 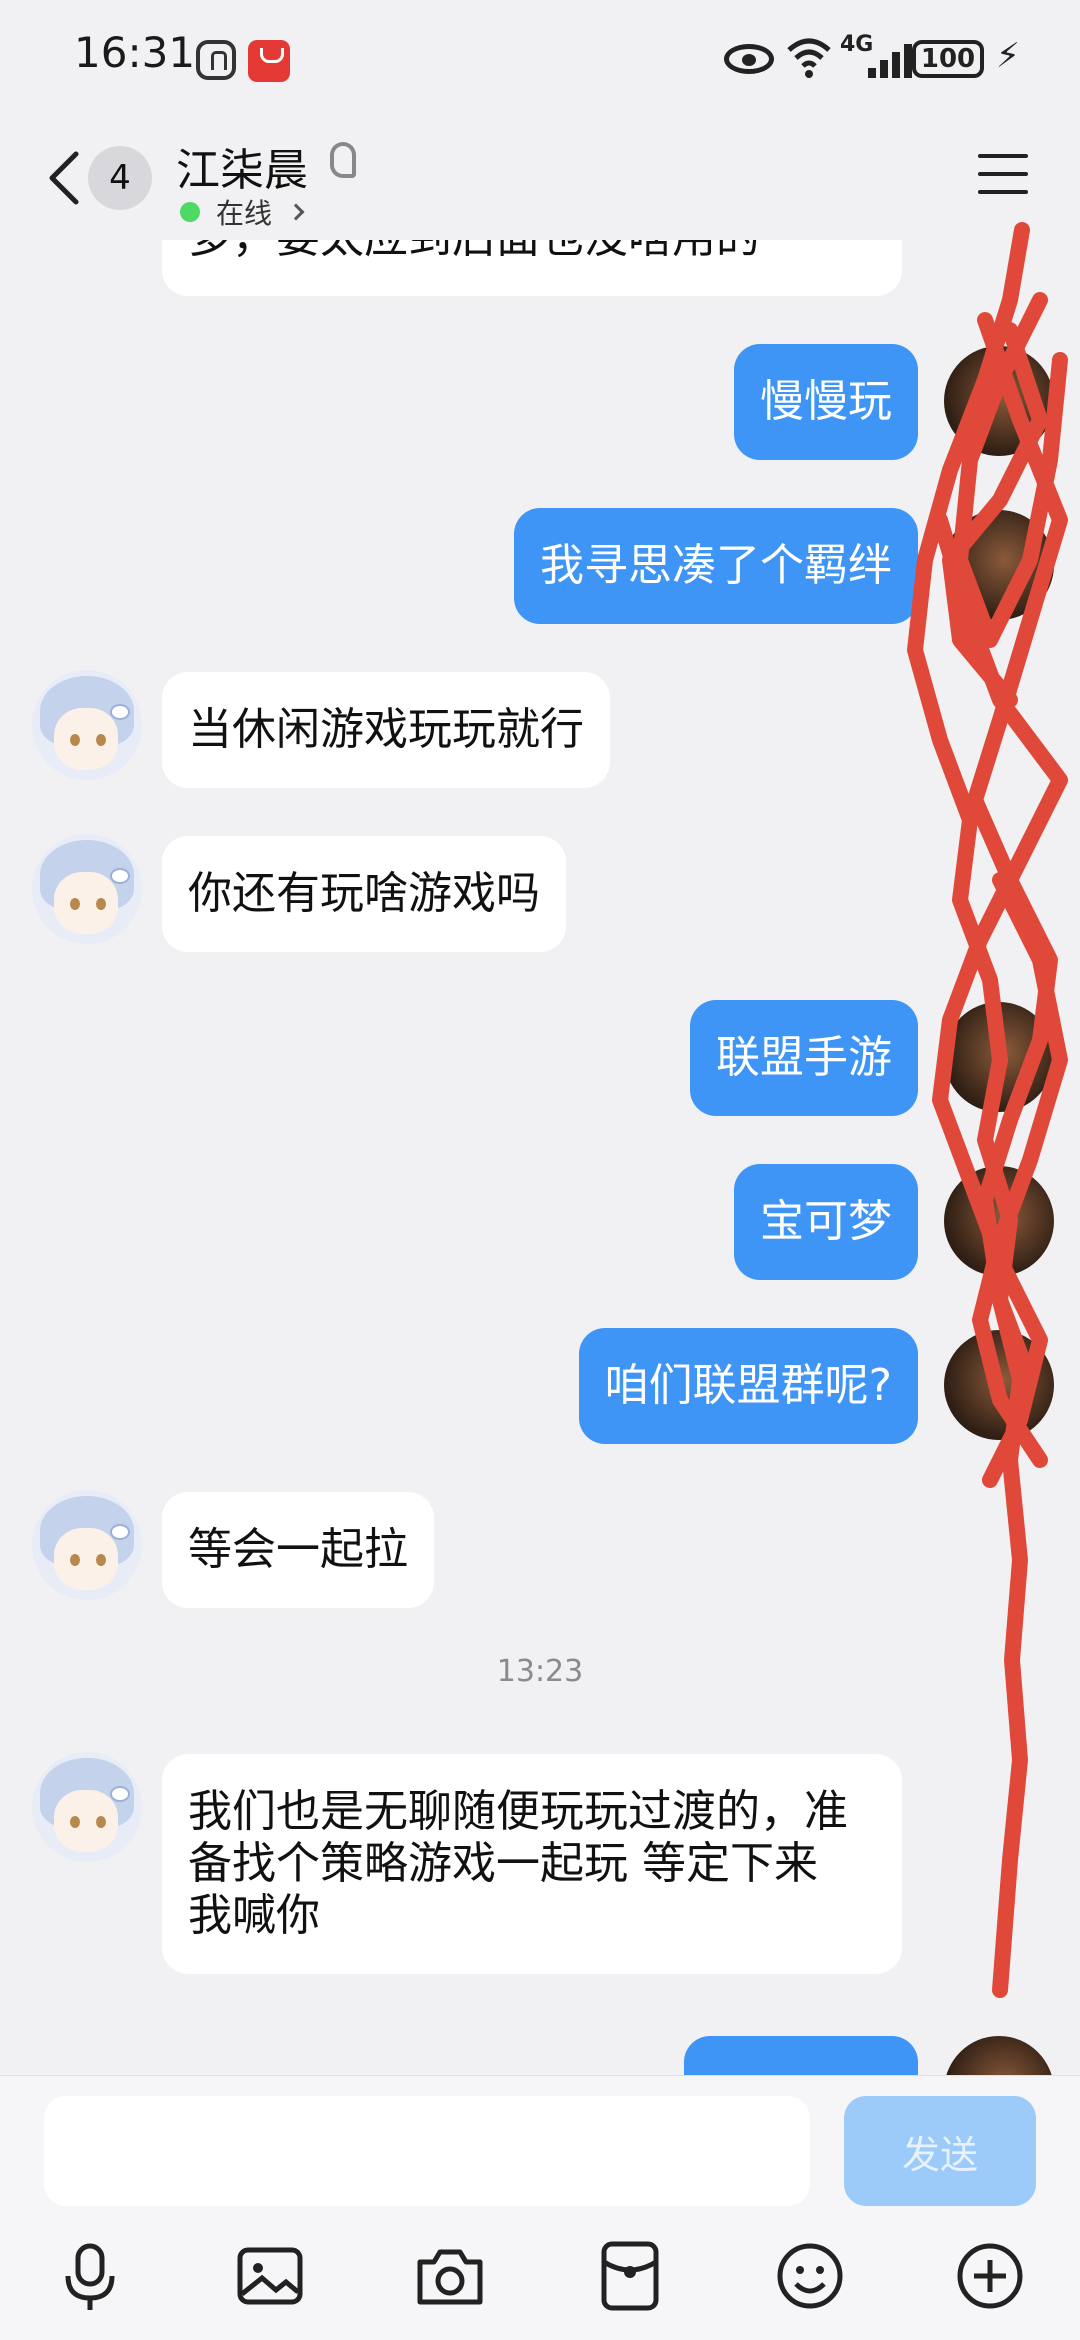 What do you see at coordinates (1003, 174) in the screenshot?
I see `menu-icon` at bounding box center [1003, 174].